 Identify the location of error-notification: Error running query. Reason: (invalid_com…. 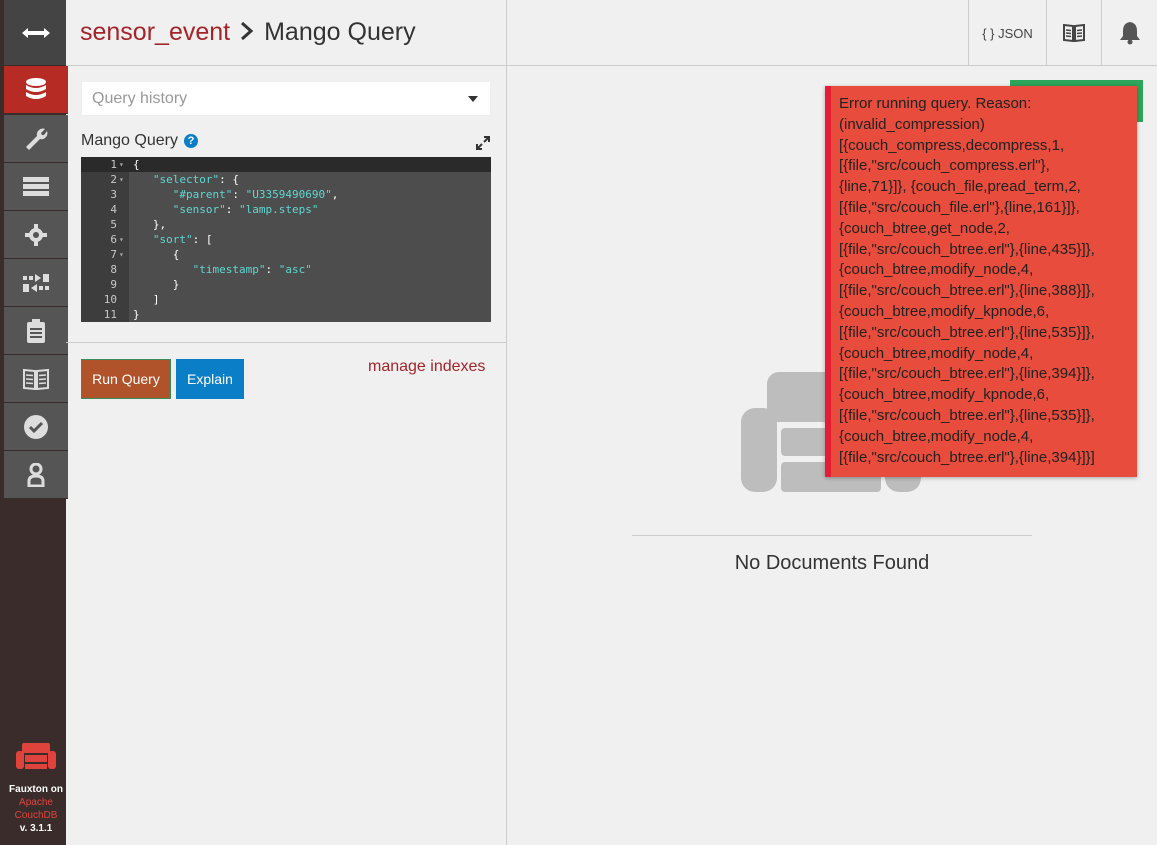
(981, 281).